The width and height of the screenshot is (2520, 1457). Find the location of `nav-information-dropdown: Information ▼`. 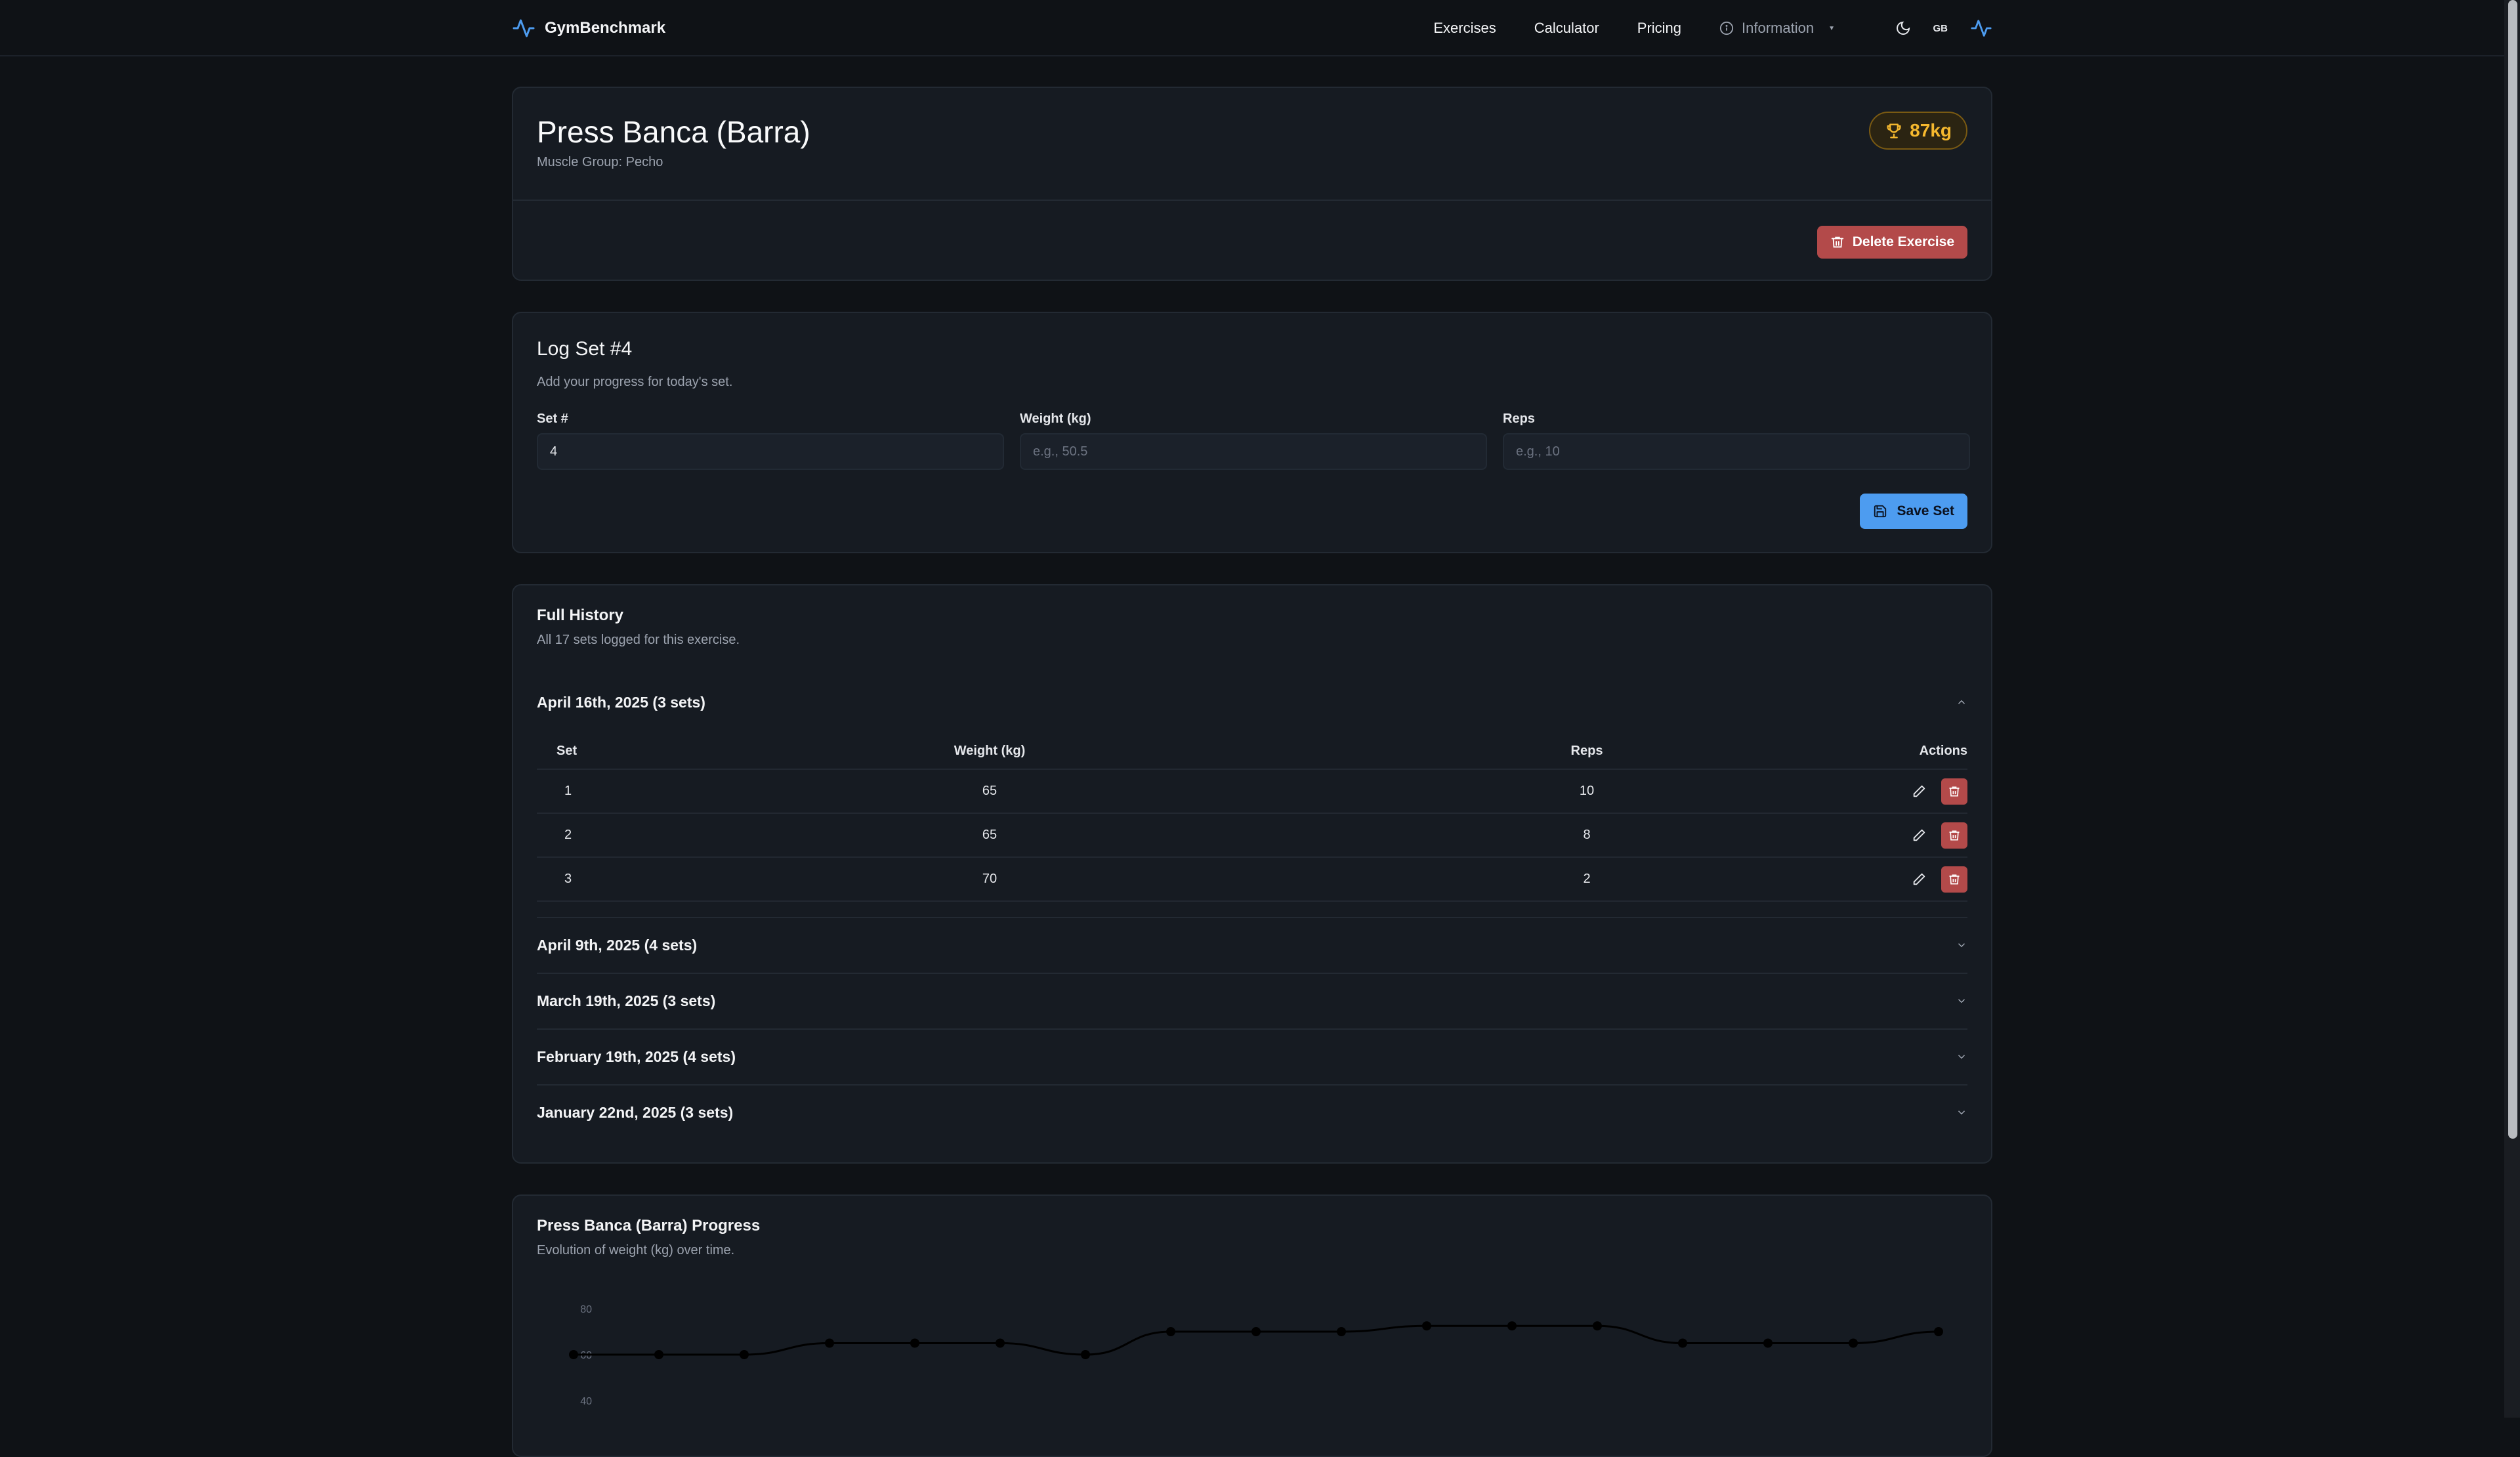

nav-information-dropdown: Information ▼ is located at coordinates (1777, 28).